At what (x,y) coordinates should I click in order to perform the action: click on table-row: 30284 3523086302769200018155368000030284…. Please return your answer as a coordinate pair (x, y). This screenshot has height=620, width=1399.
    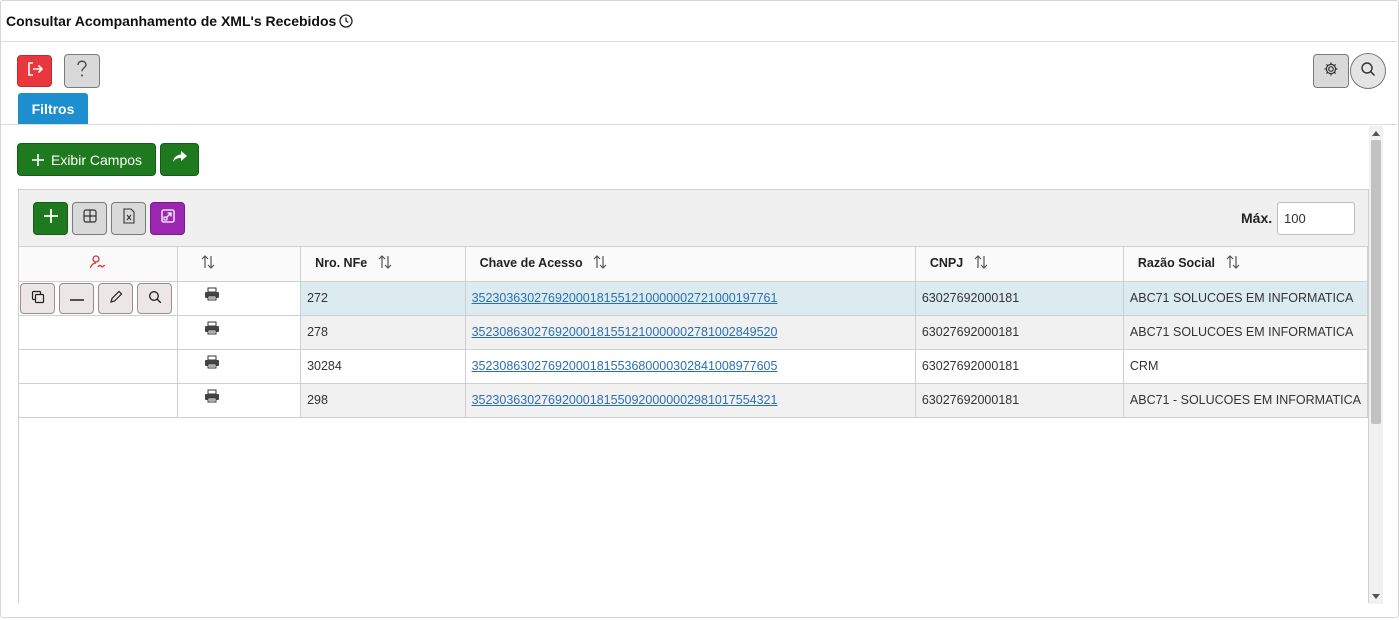
    Looking at the image, I should click on (693, 366).